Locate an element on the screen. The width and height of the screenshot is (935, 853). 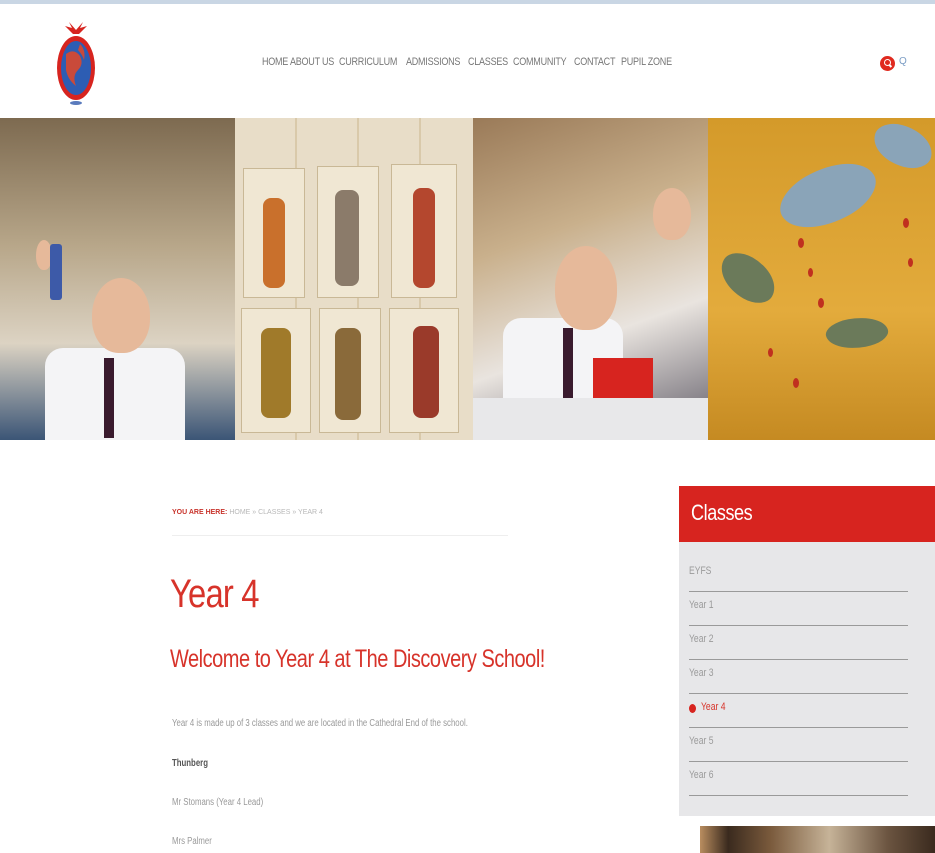
sidebar-item-year-3: Year 3 is located at coordinates (798, 677).